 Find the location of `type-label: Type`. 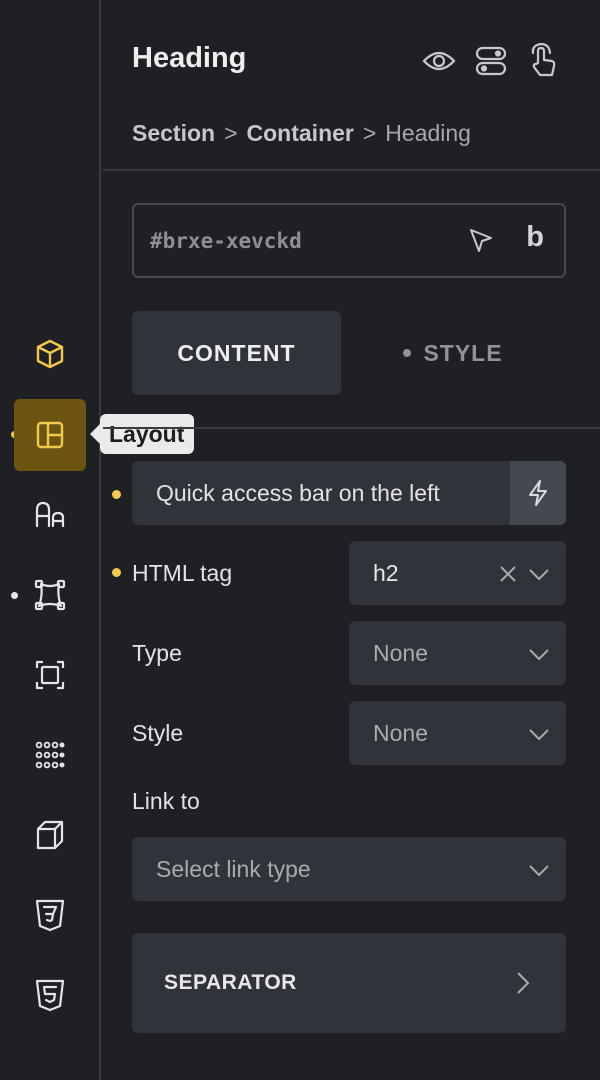

type-label: Type is located at coordinates (157, 653).